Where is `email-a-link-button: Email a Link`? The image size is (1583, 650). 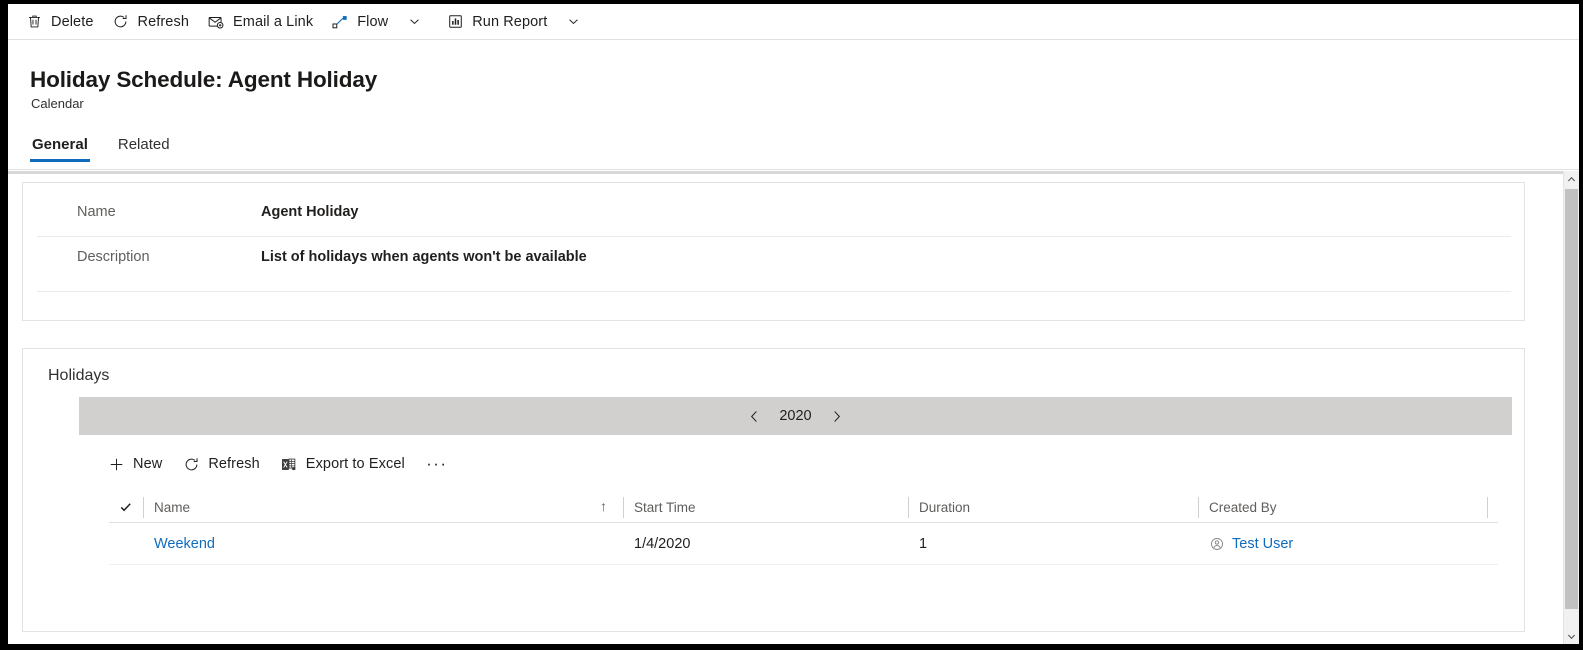 email-a-link-button: Email a Link is located at coordinates (260, 22).